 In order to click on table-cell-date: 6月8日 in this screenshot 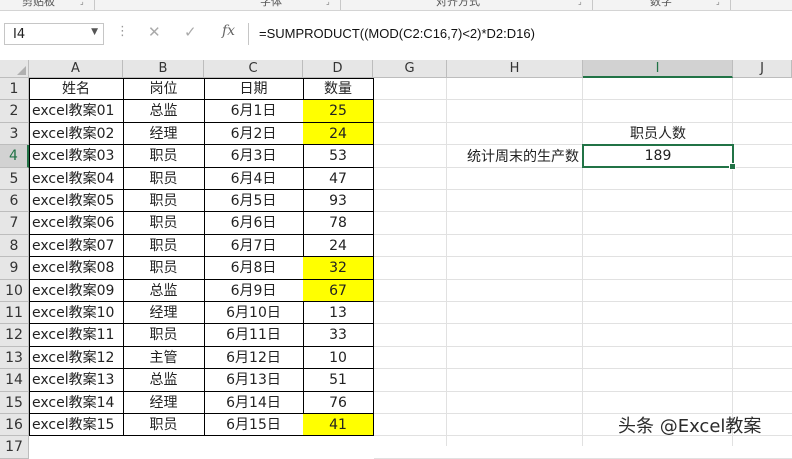, I will do `click(254, 268)`.